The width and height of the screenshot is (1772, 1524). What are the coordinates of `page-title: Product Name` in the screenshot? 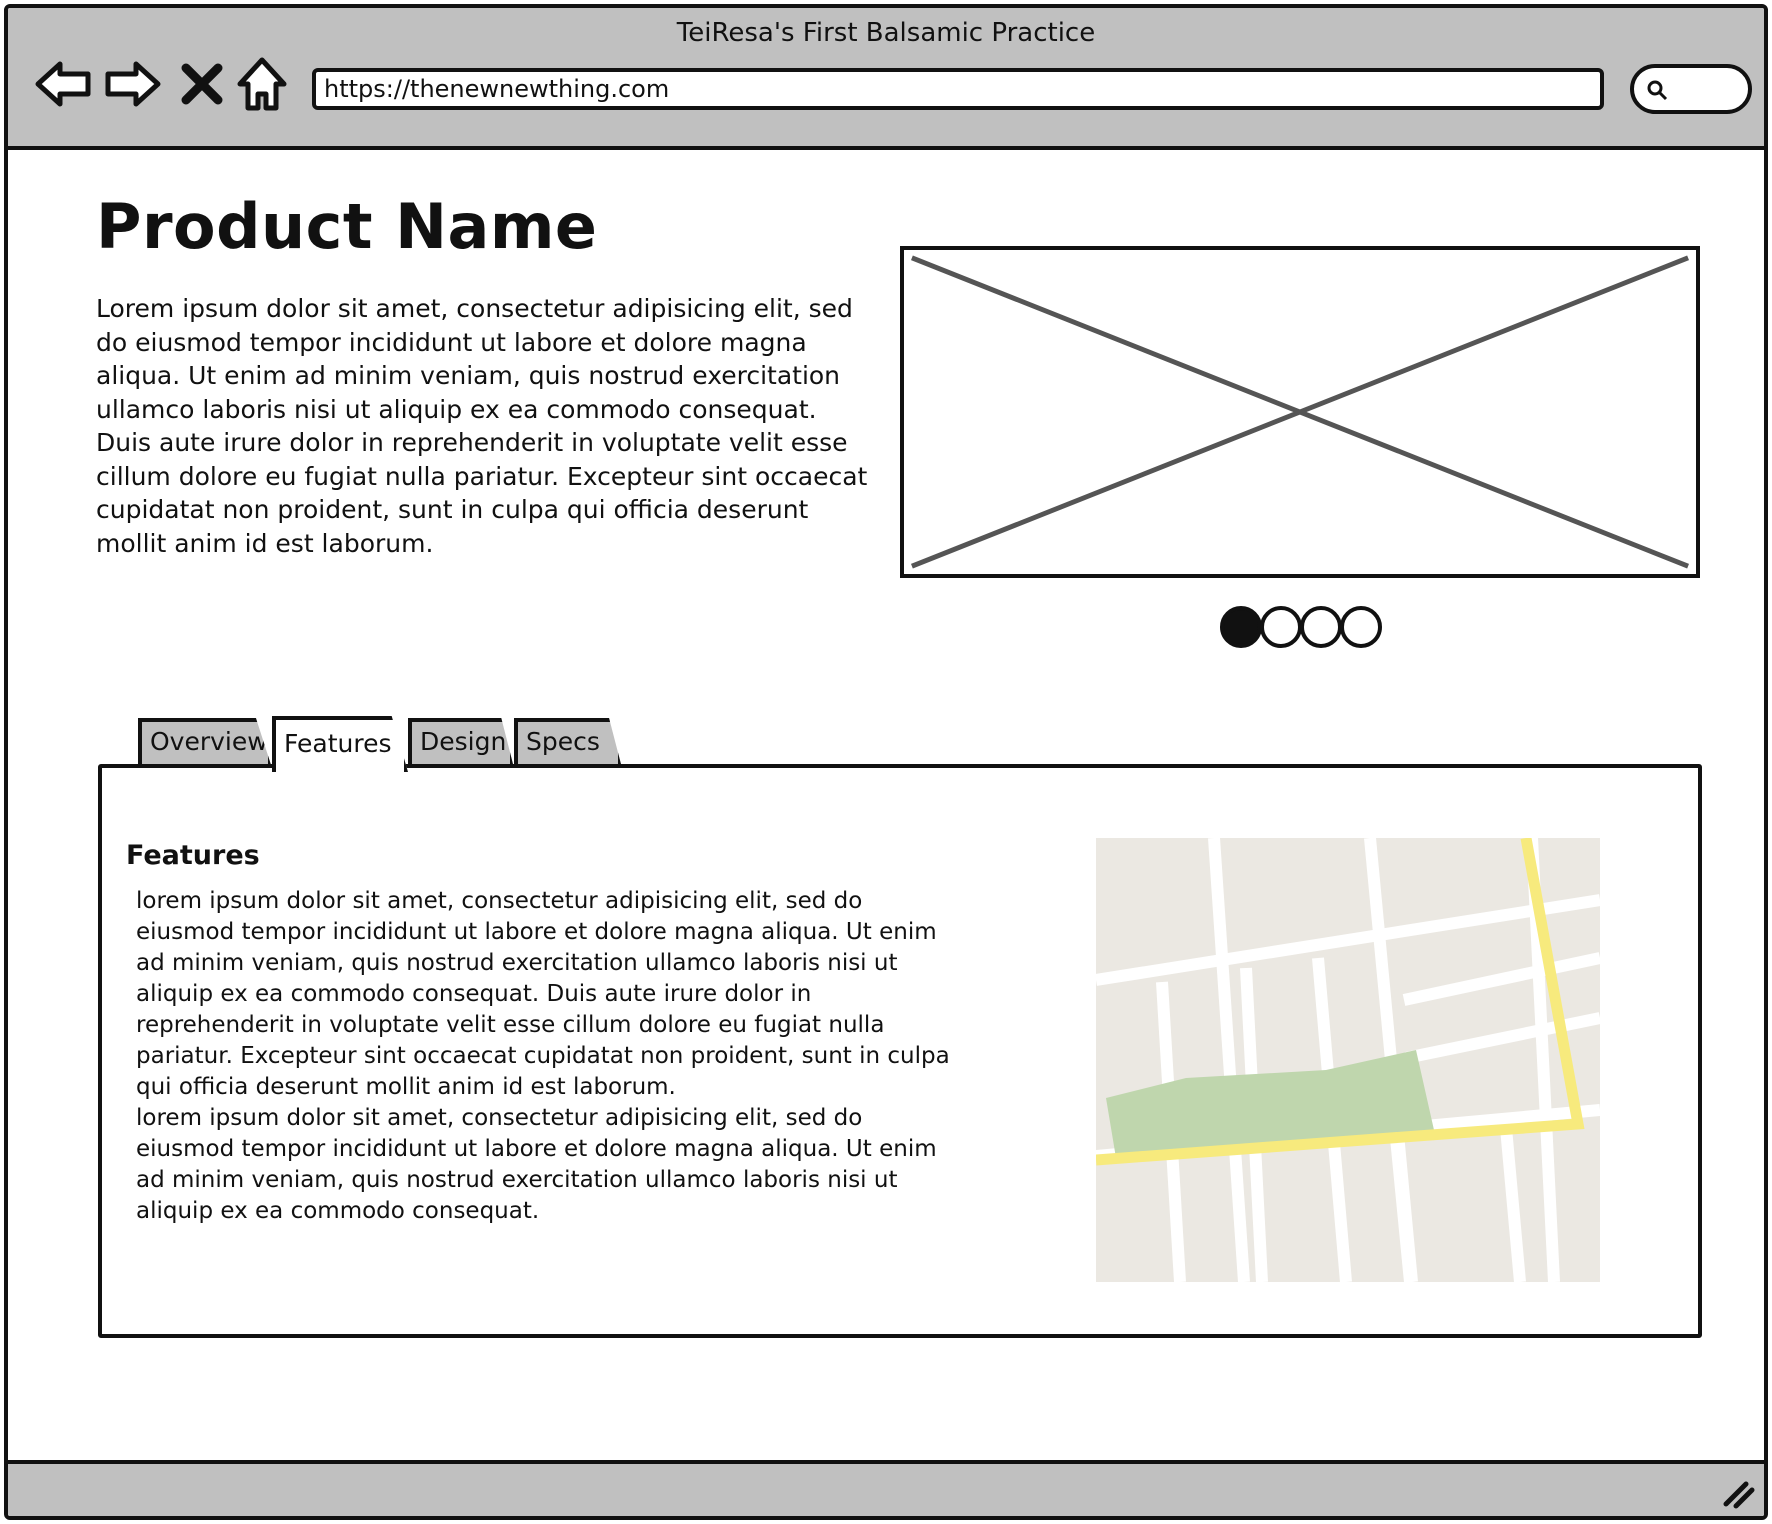 It's located at (347, 226).